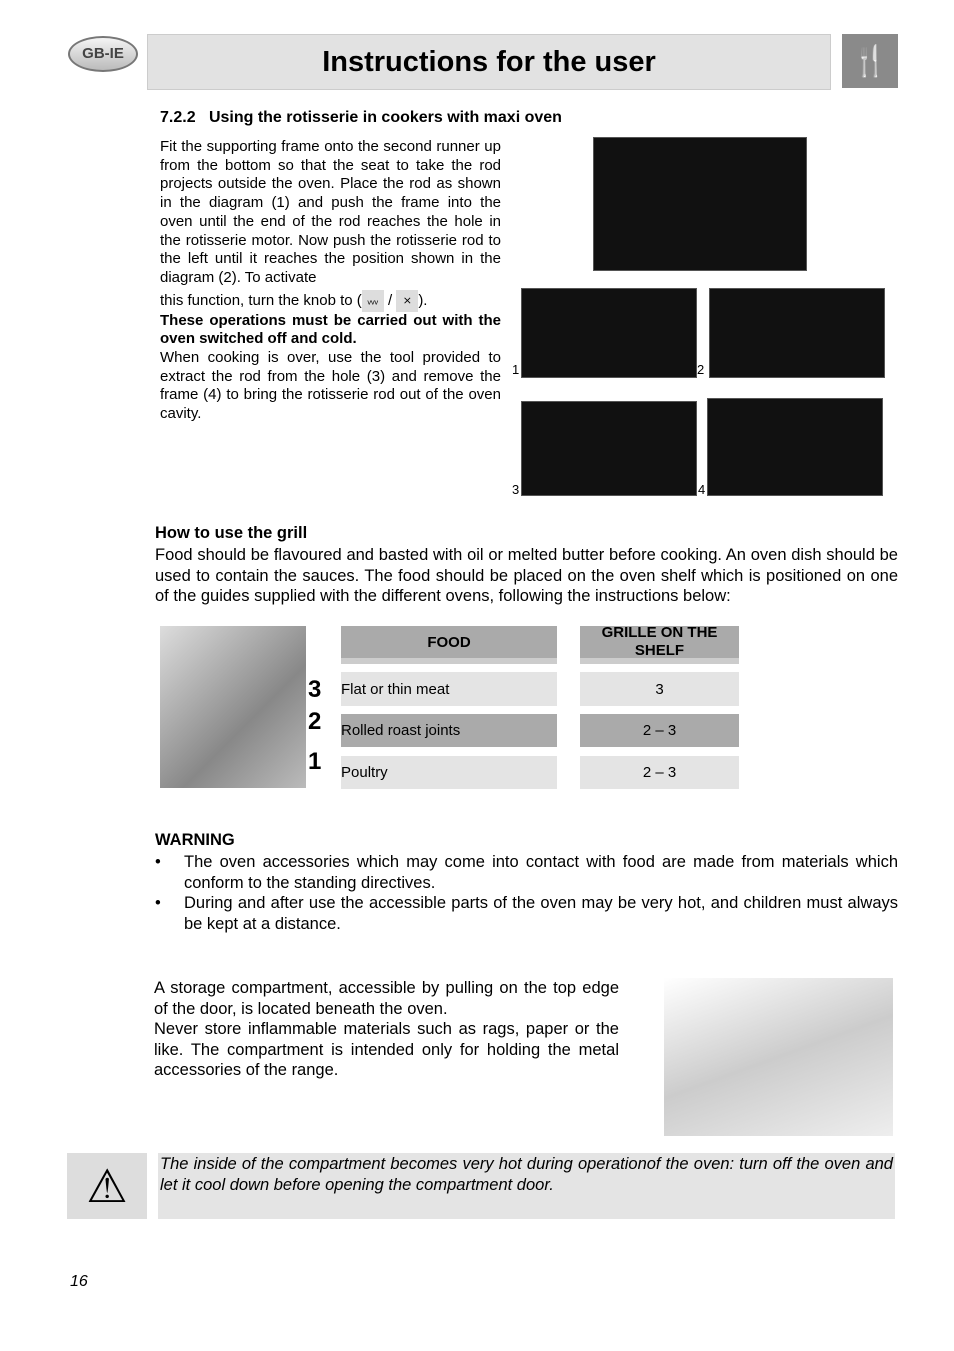 This screenshot has height=1351, width=954. Describe the element at coordinates (700, 204) in the screenshot. I see `oven-frame-photo` at that location.